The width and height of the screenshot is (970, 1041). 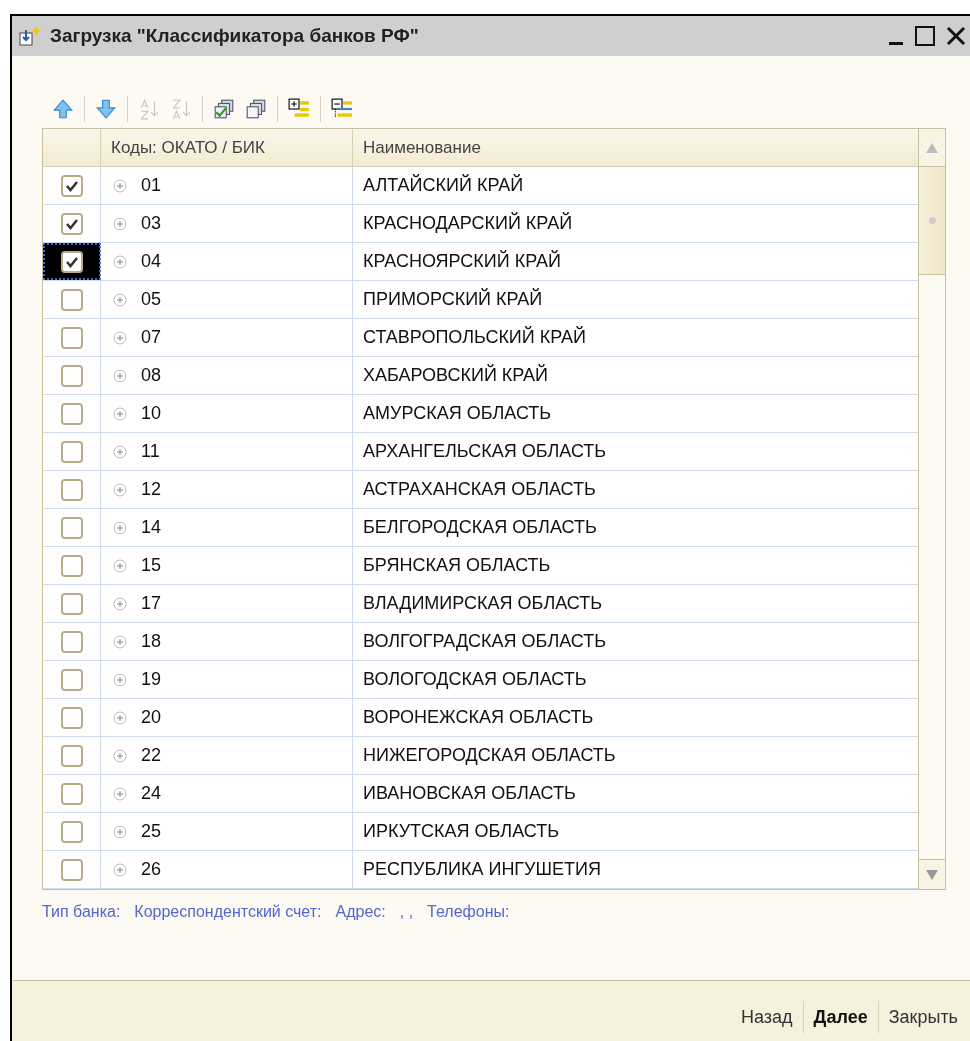 What do you see at coordinates (360, 912) in the screenshot?
I see `info-label: Адрес:` at bounding box center [360, 912].